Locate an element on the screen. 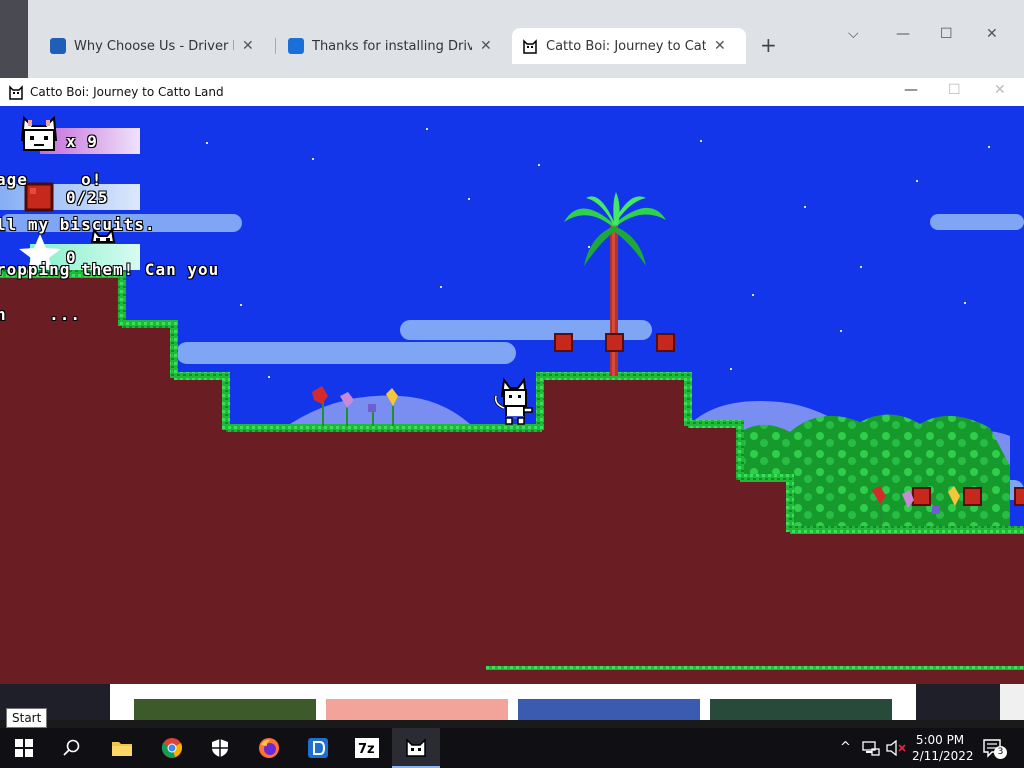  search-icon is located at coordinates (71, 747).